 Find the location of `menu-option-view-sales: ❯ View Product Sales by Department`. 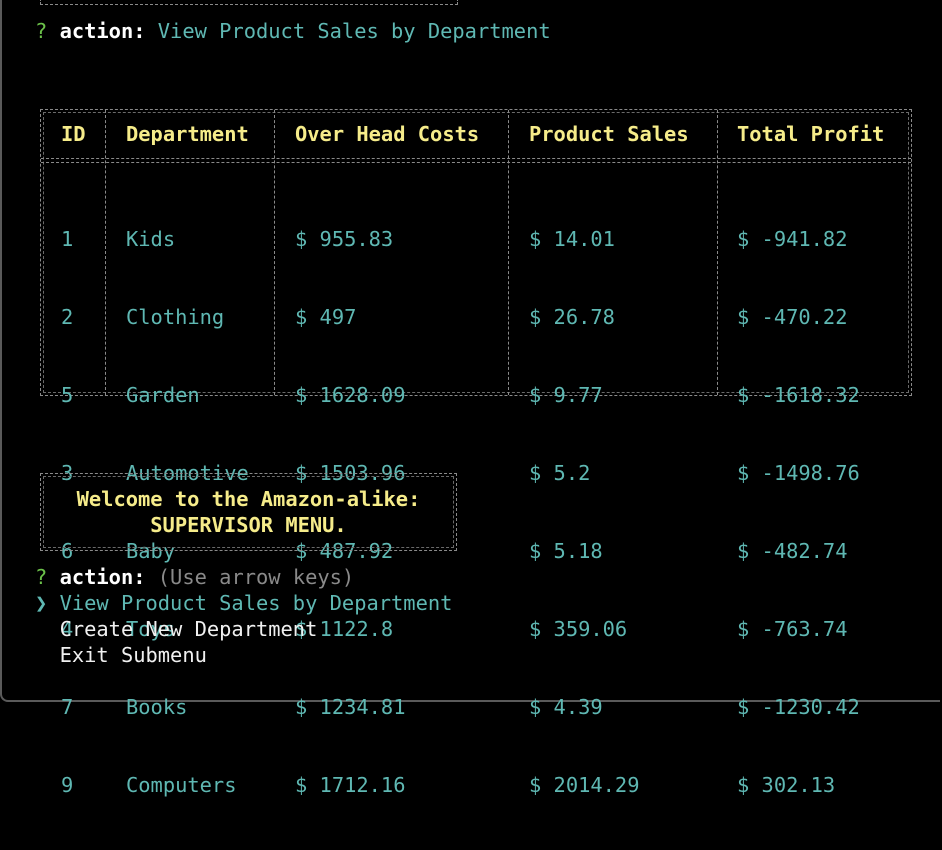

menu-option-view-sales: ❯ View Product Sales by Department is located at coordinates (243, 603).